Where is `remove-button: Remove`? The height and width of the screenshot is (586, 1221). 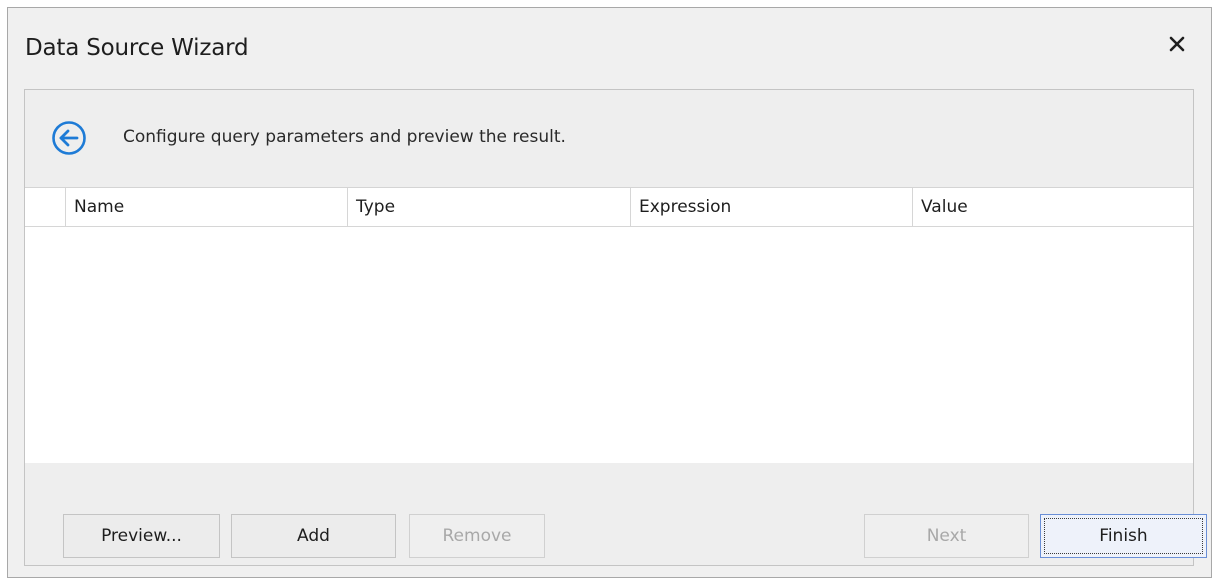 remove-button: Remove is located at coordinates (477, 536).